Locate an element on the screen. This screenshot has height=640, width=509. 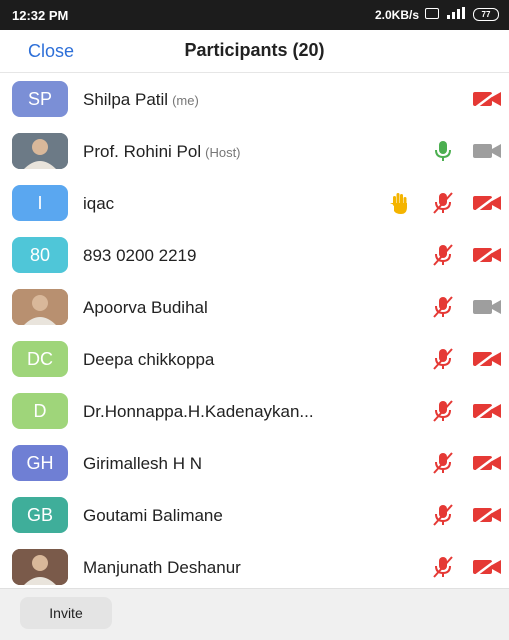
participant-role-tag: (Host) is located at coordinates (223, 152).